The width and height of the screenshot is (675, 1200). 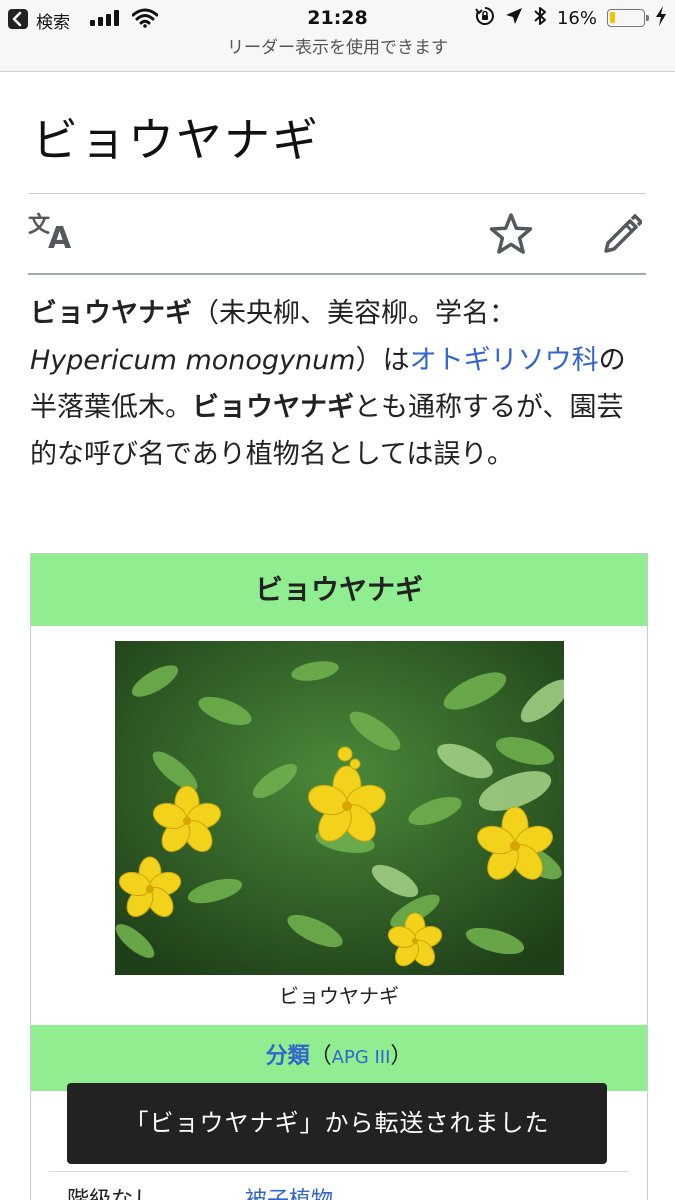 I want to click on star-icon, so click(x=511, y=236).